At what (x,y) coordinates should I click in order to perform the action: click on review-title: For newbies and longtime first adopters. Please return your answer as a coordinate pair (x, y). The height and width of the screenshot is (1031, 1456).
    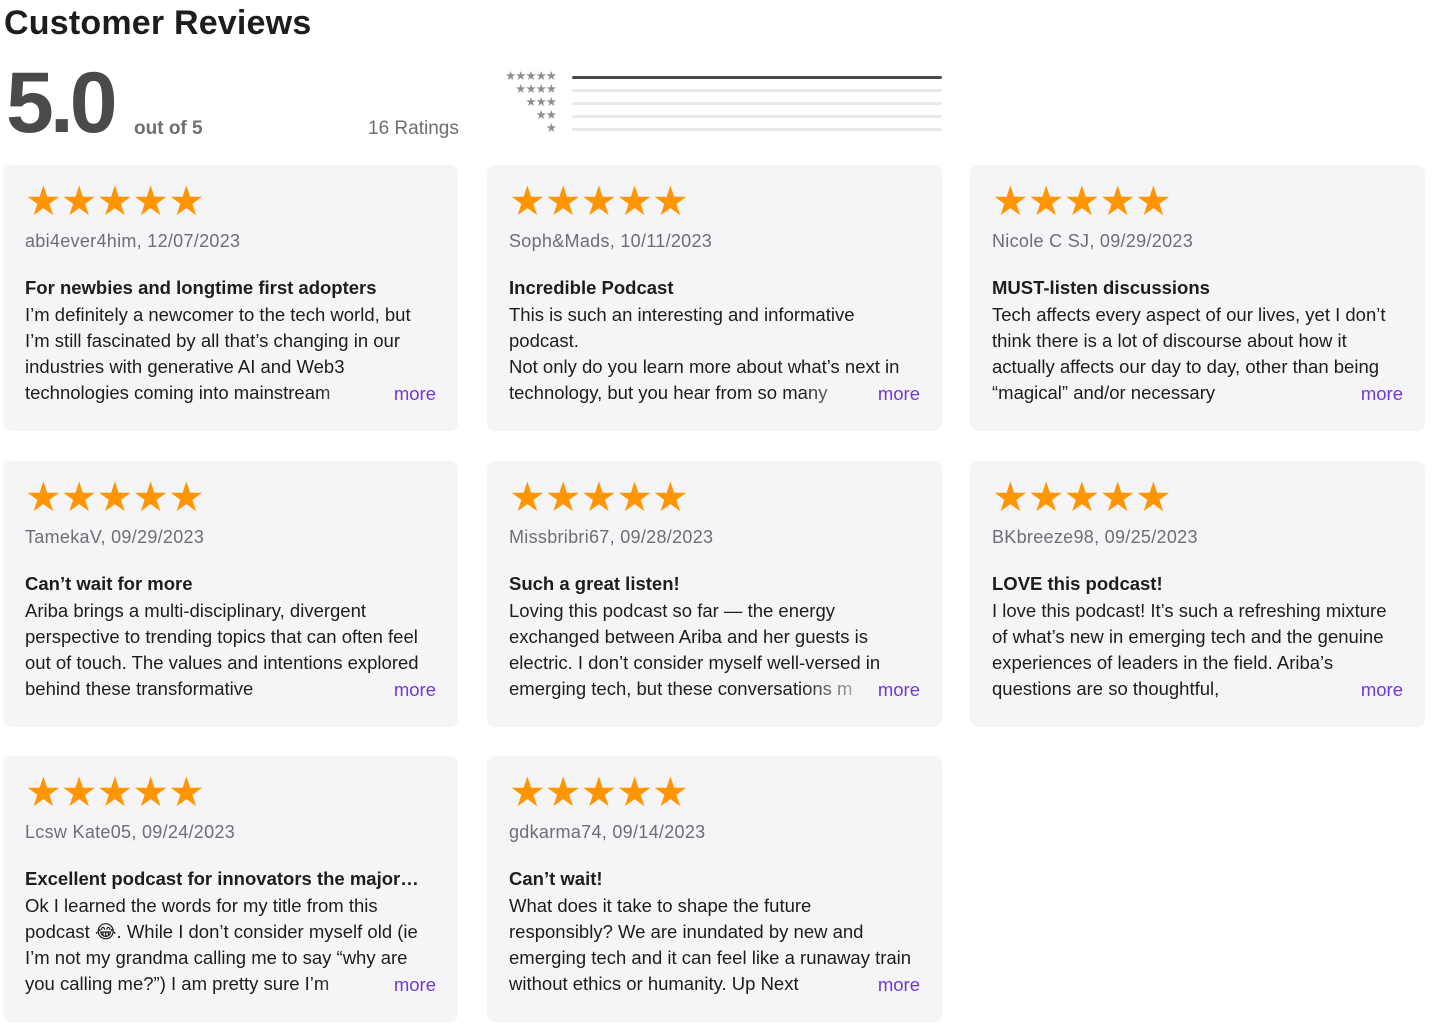
    Looking at the image, I should click on (201, 287).